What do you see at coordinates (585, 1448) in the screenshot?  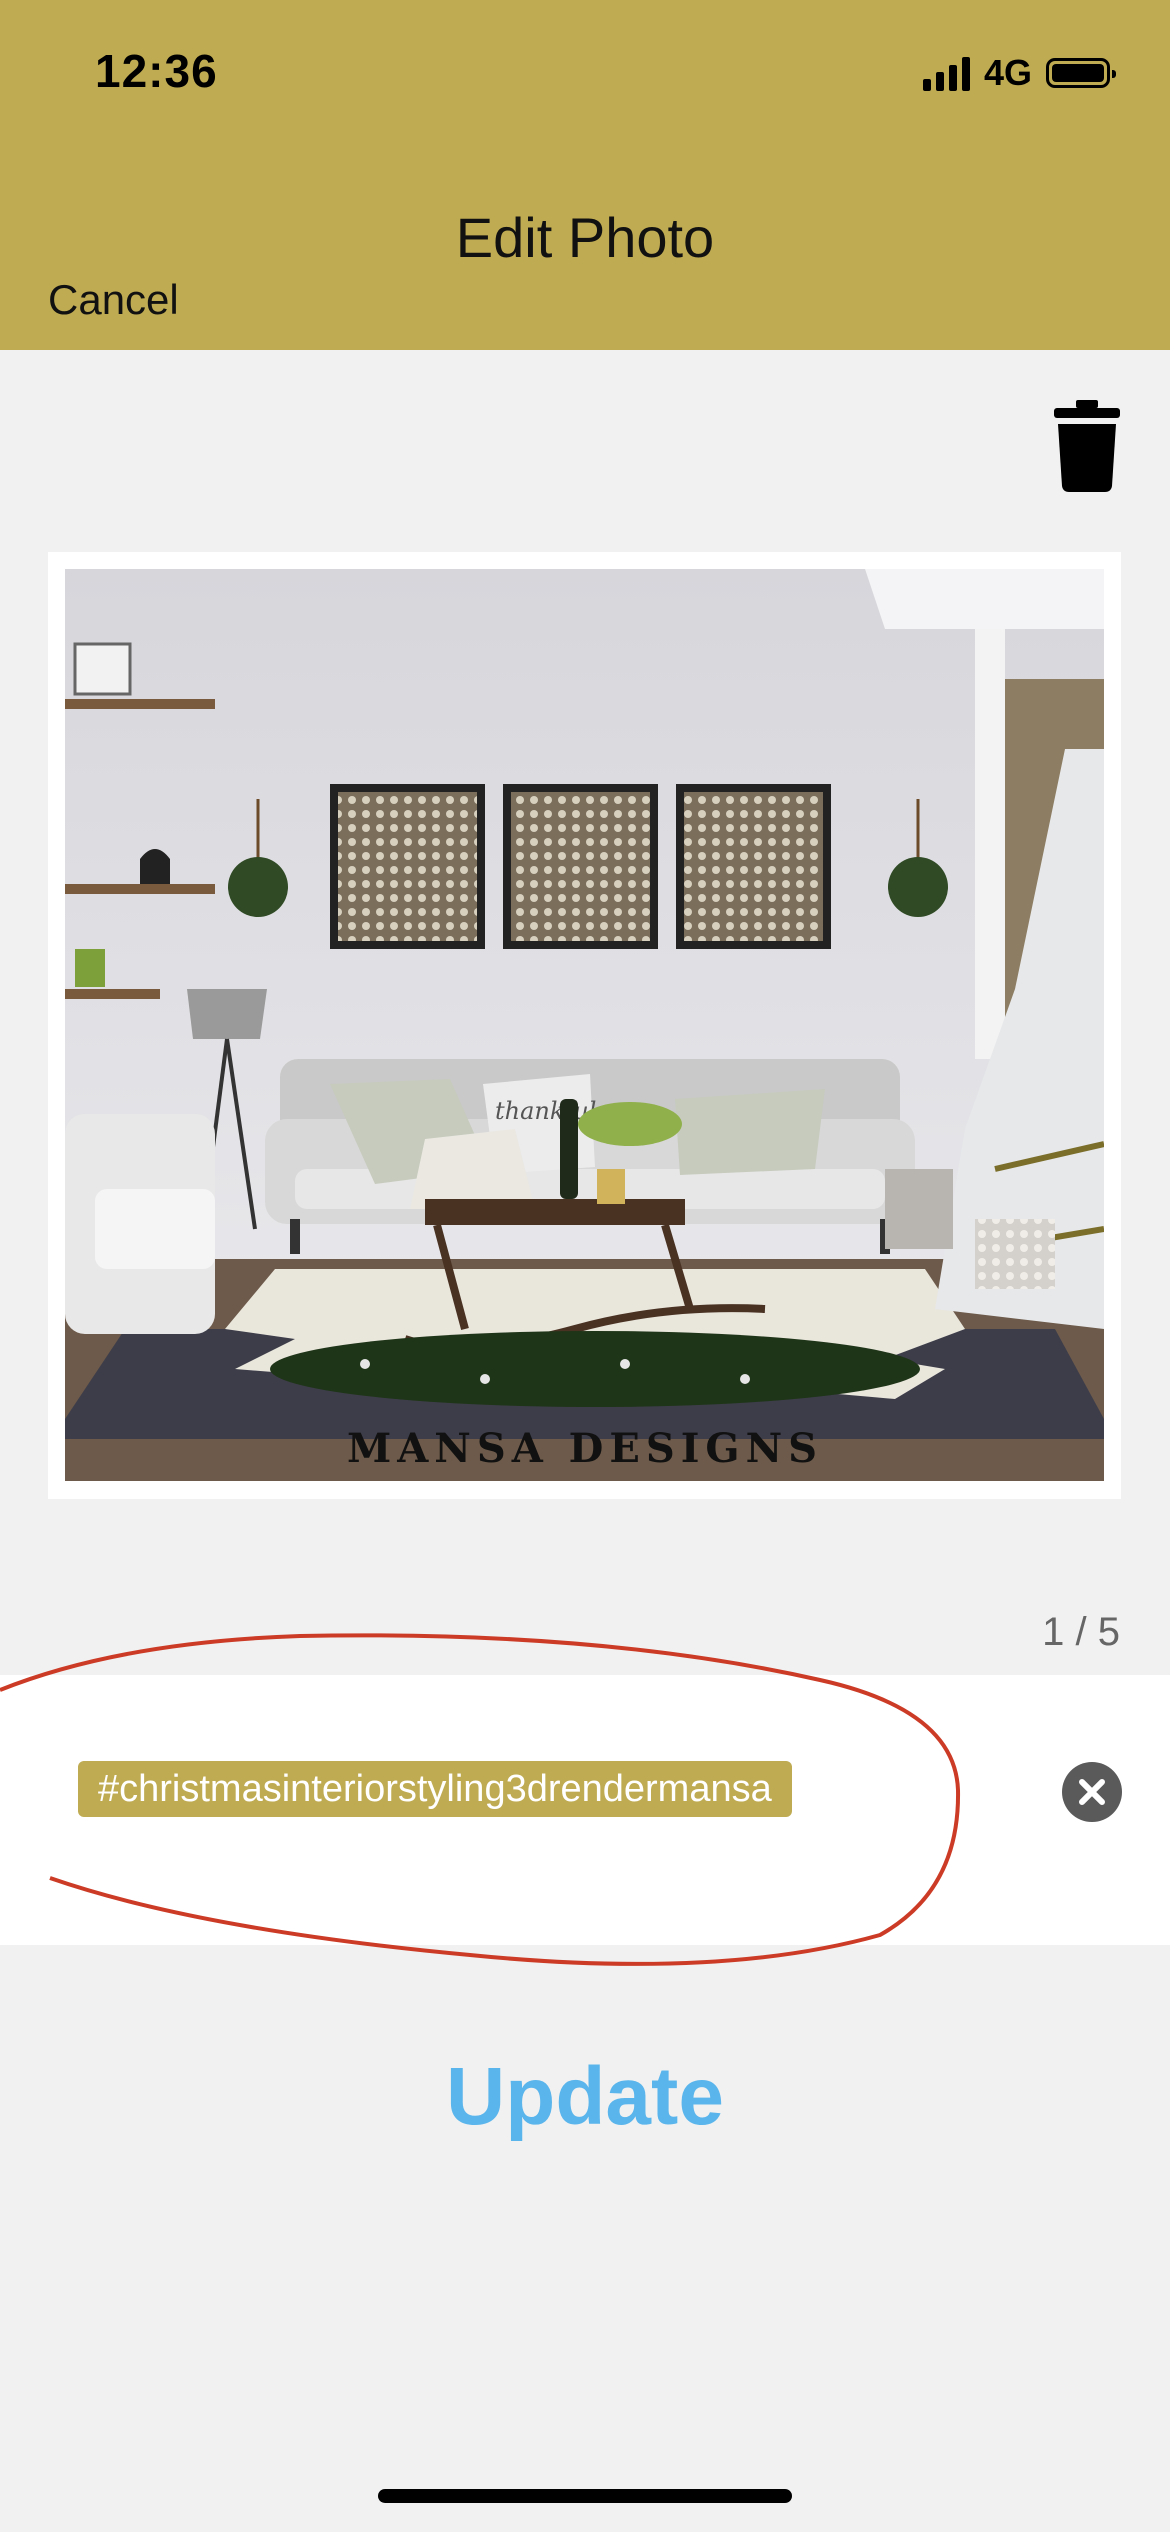 I see `watermark-text: MANSA DESIGNS` at bounding box center [585, 1448].